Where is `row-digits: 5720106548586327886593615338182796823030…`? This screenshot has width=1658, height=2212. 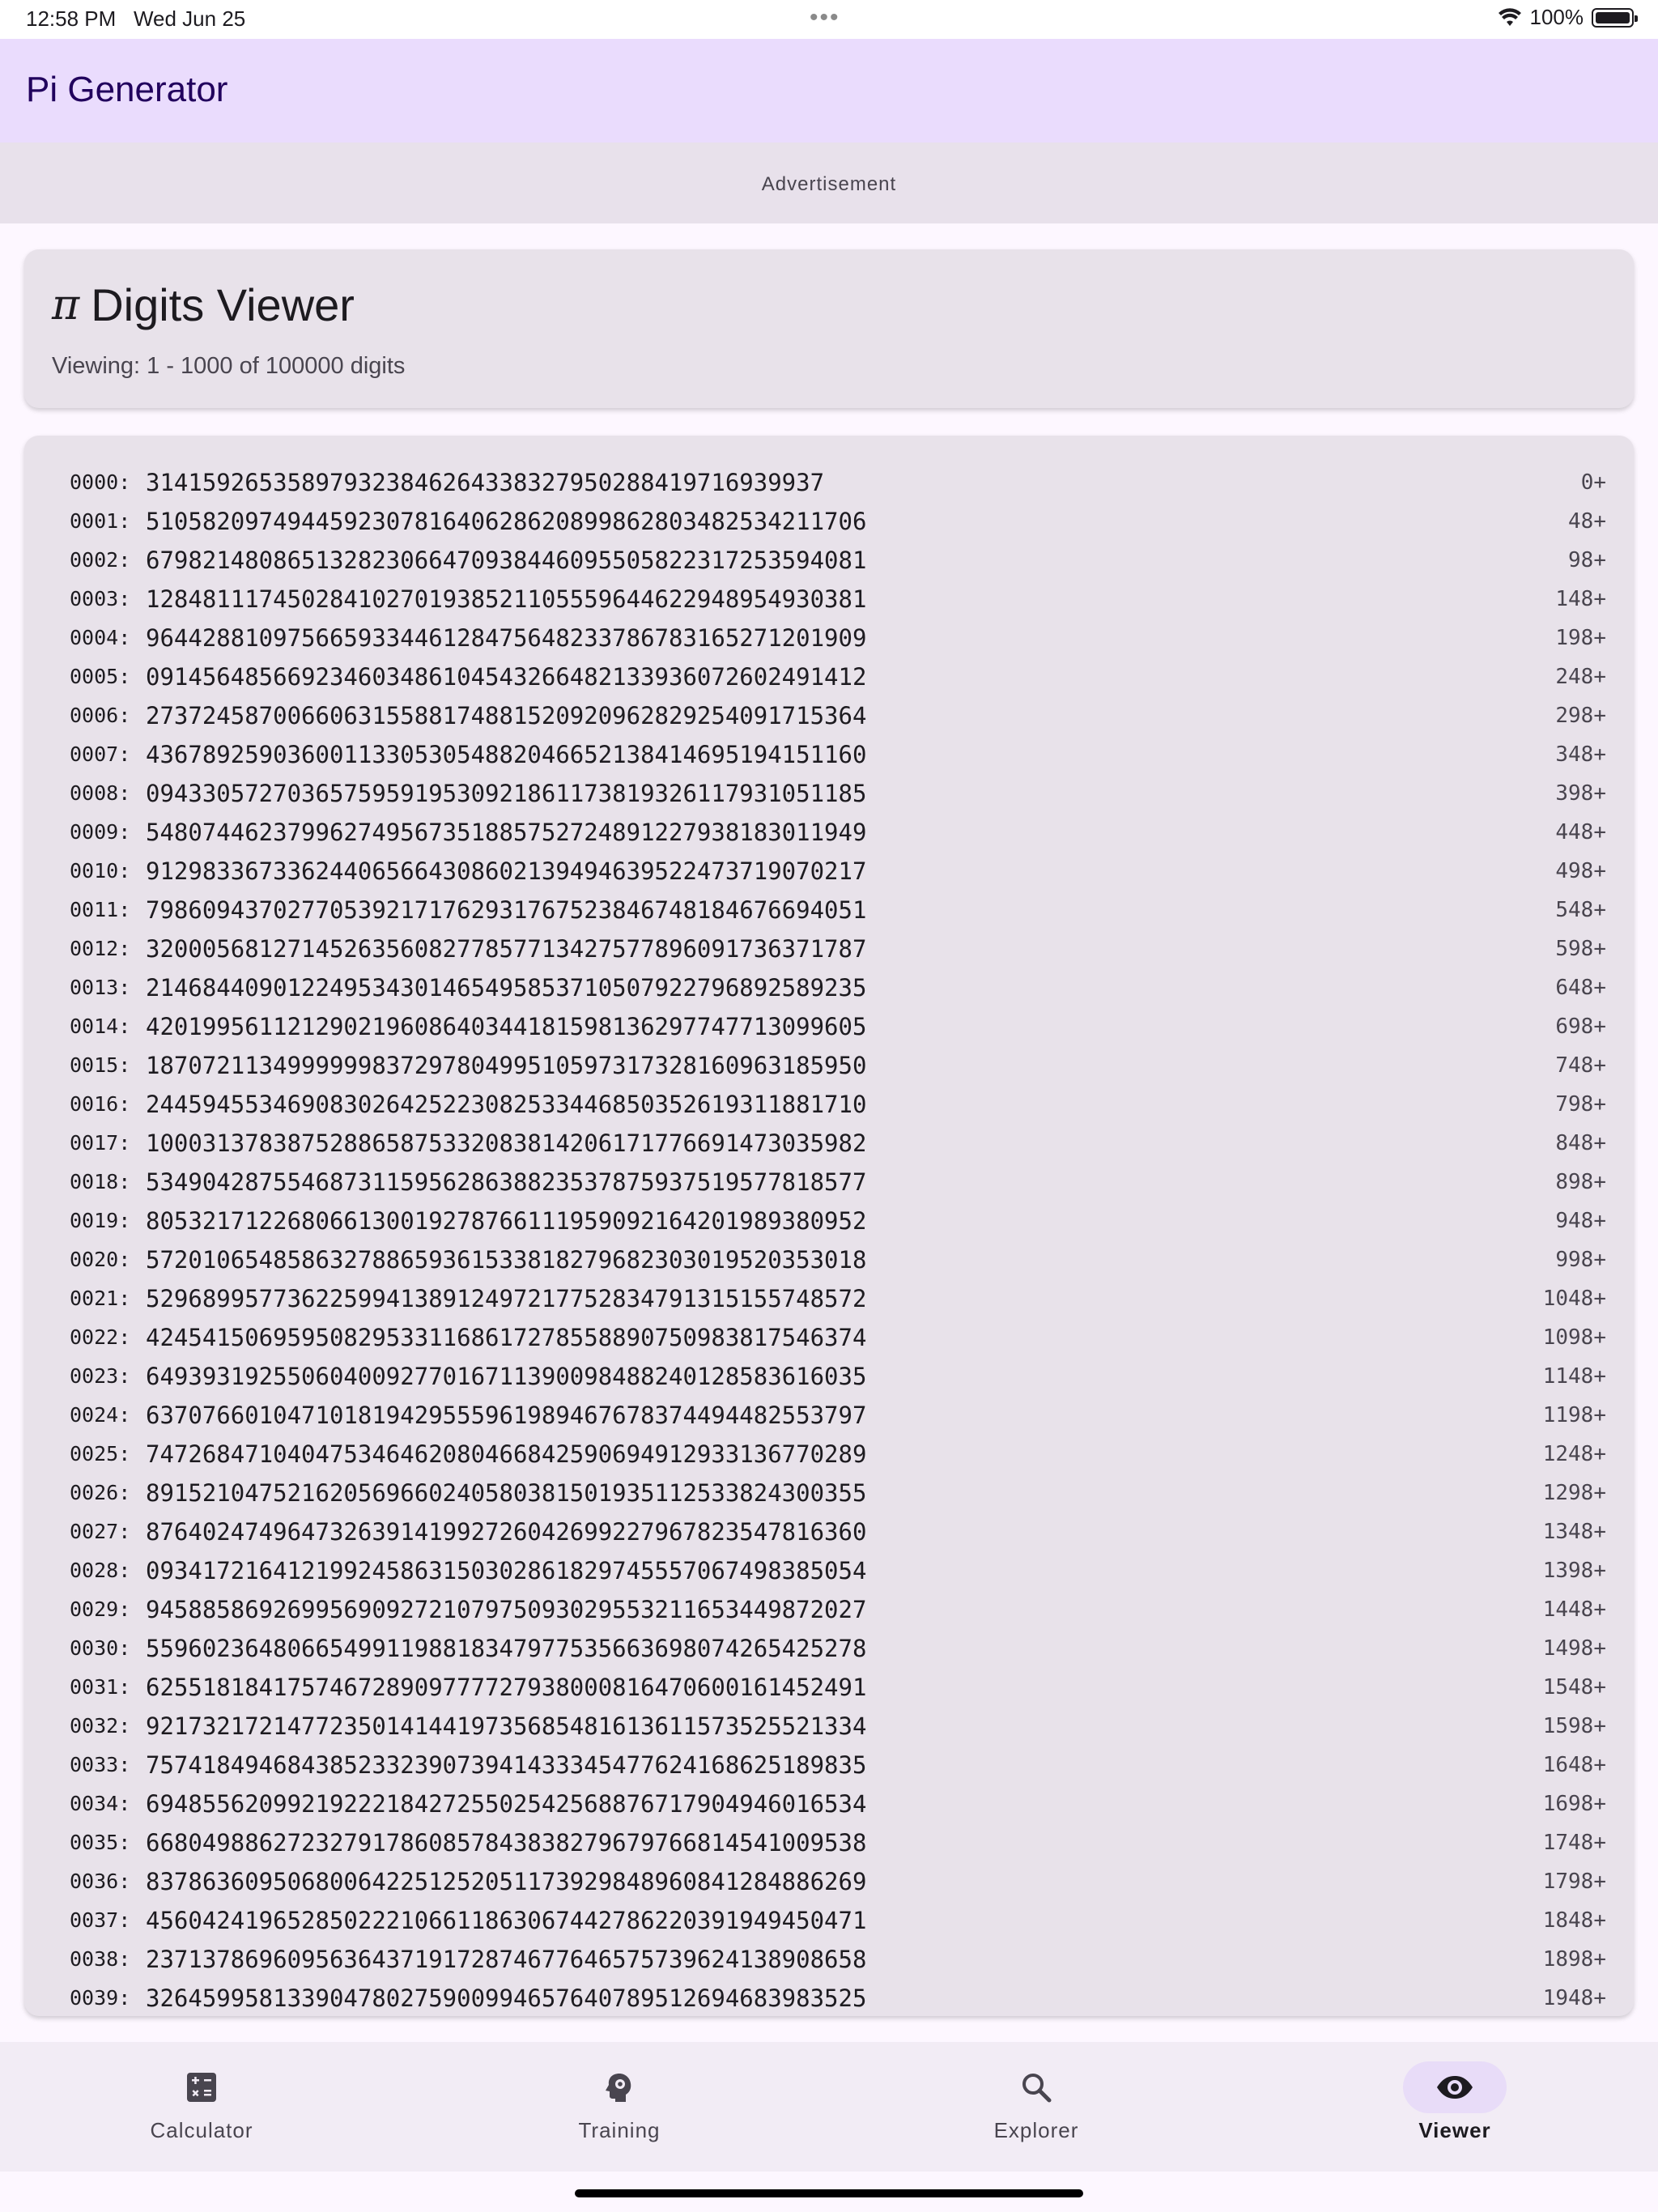 row-digits: 5720106548586327886593615338182796823030… is located at coordinates (506, 1260).